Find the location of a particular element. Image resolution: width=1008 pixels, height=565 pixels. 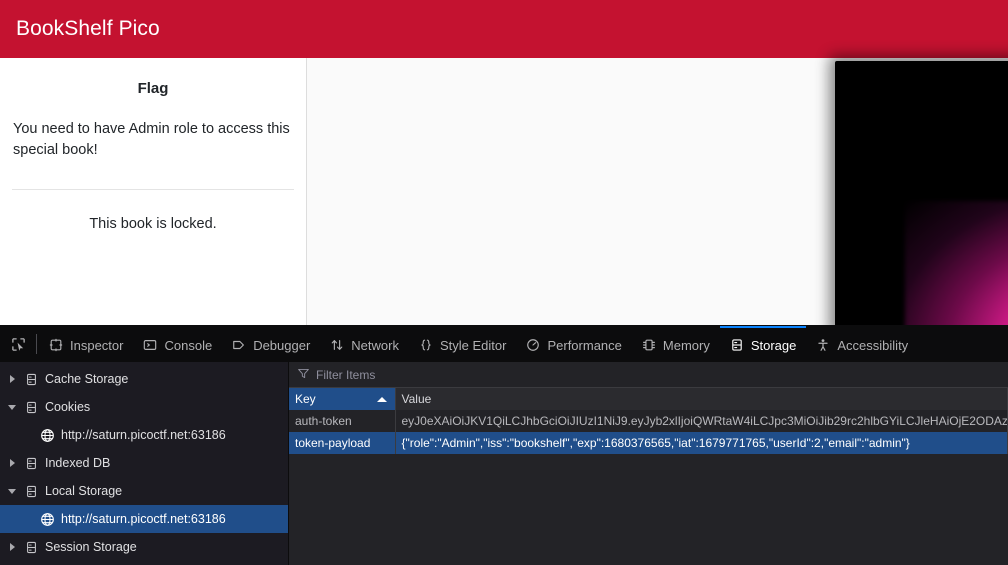

tab-style-editor-label: Style Editor is located at coordinates (473, 345).